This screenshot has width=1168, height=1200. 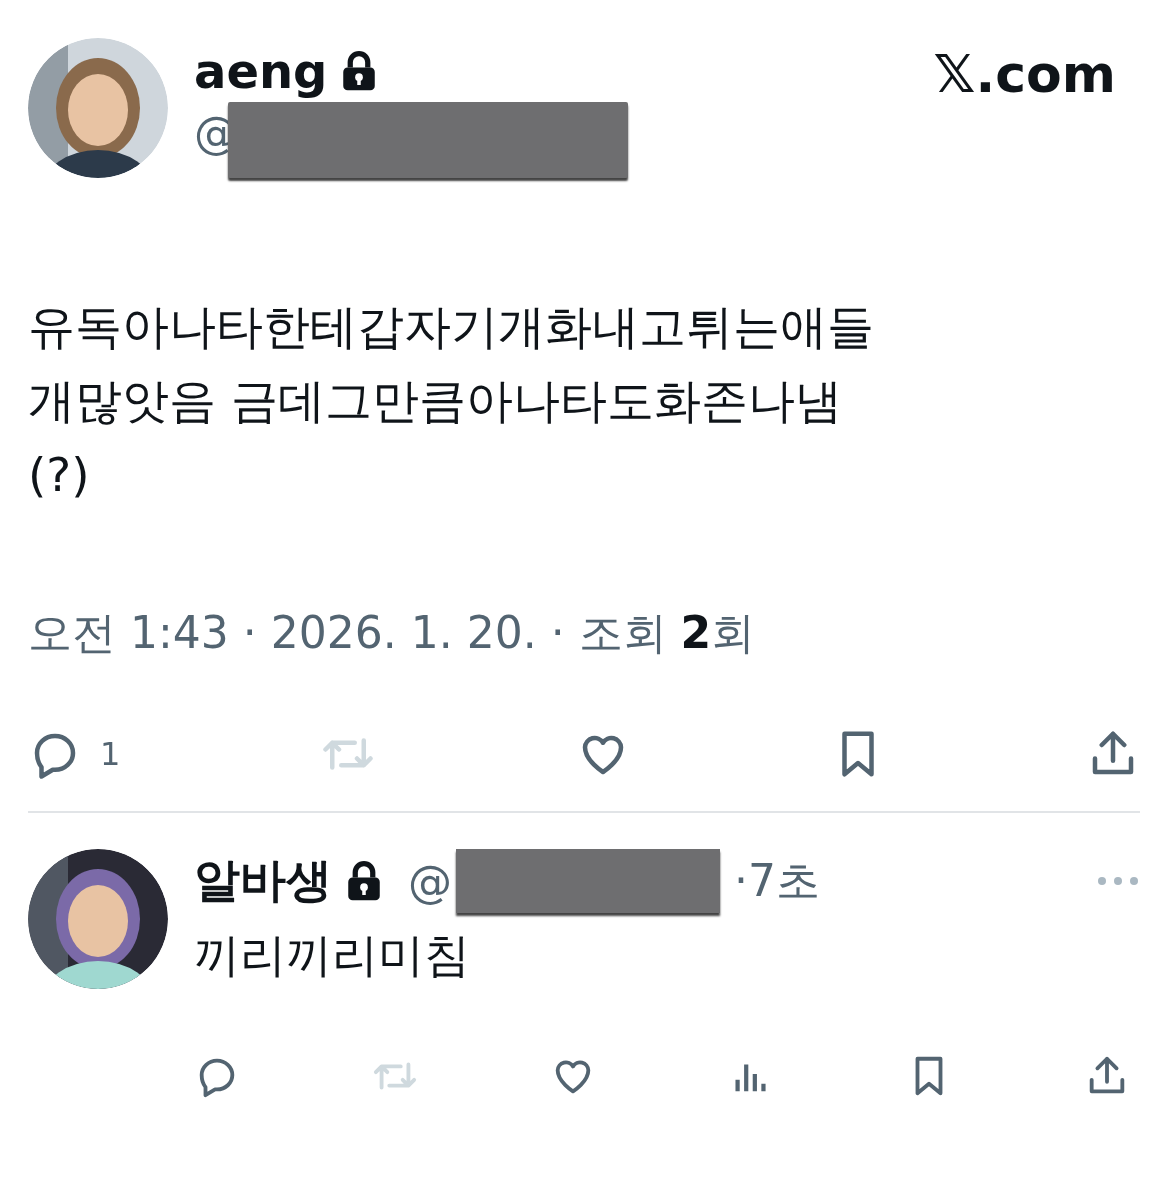 What do you see at coordinates (451, 327) in the screenshot?
I see `post-text: 유독아나타한테갑자기개화내고튀는애들` at bounding box center [451, 327].